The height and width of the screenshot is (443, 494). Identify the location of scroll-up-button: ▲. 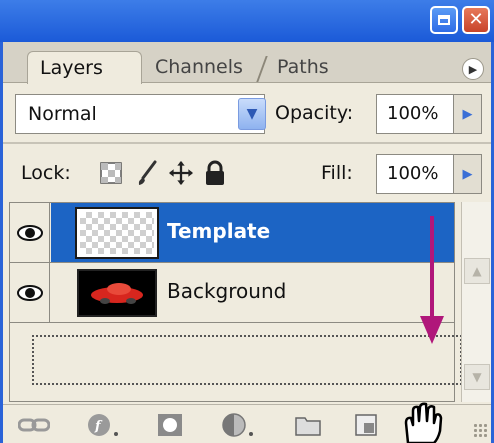
(477, 271).